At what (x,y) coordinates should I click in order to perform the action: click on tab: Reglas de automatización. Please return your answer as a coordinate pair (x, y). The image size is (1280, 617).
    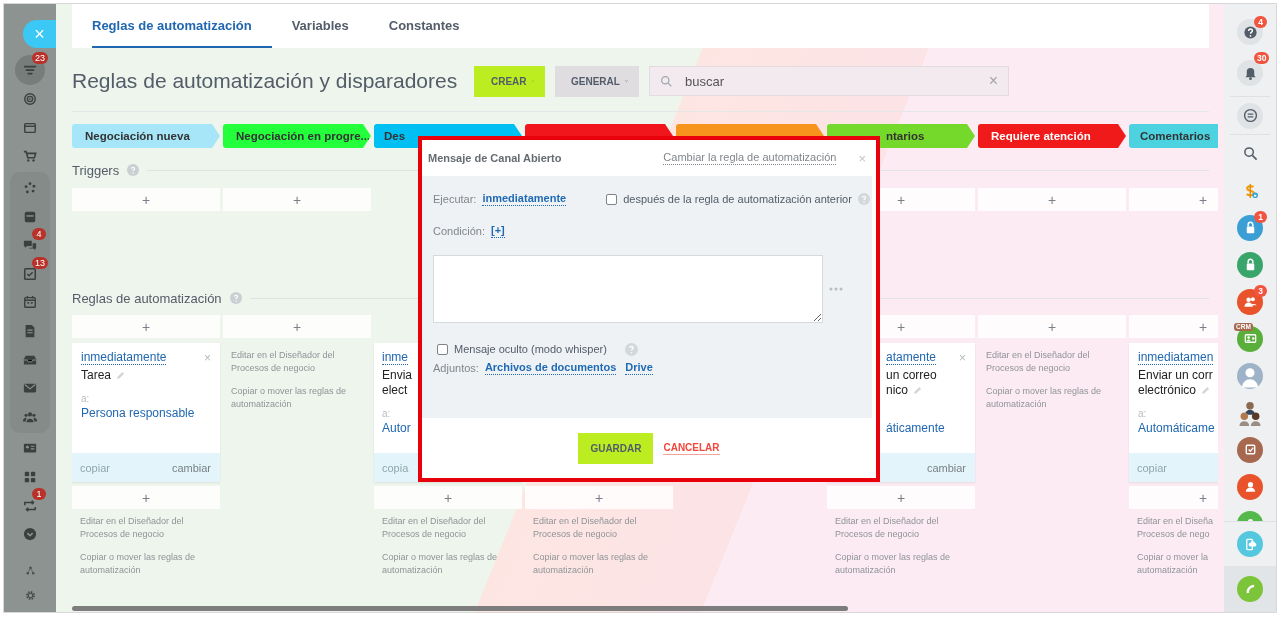
    Looking at the image, I should click on (182, 26).